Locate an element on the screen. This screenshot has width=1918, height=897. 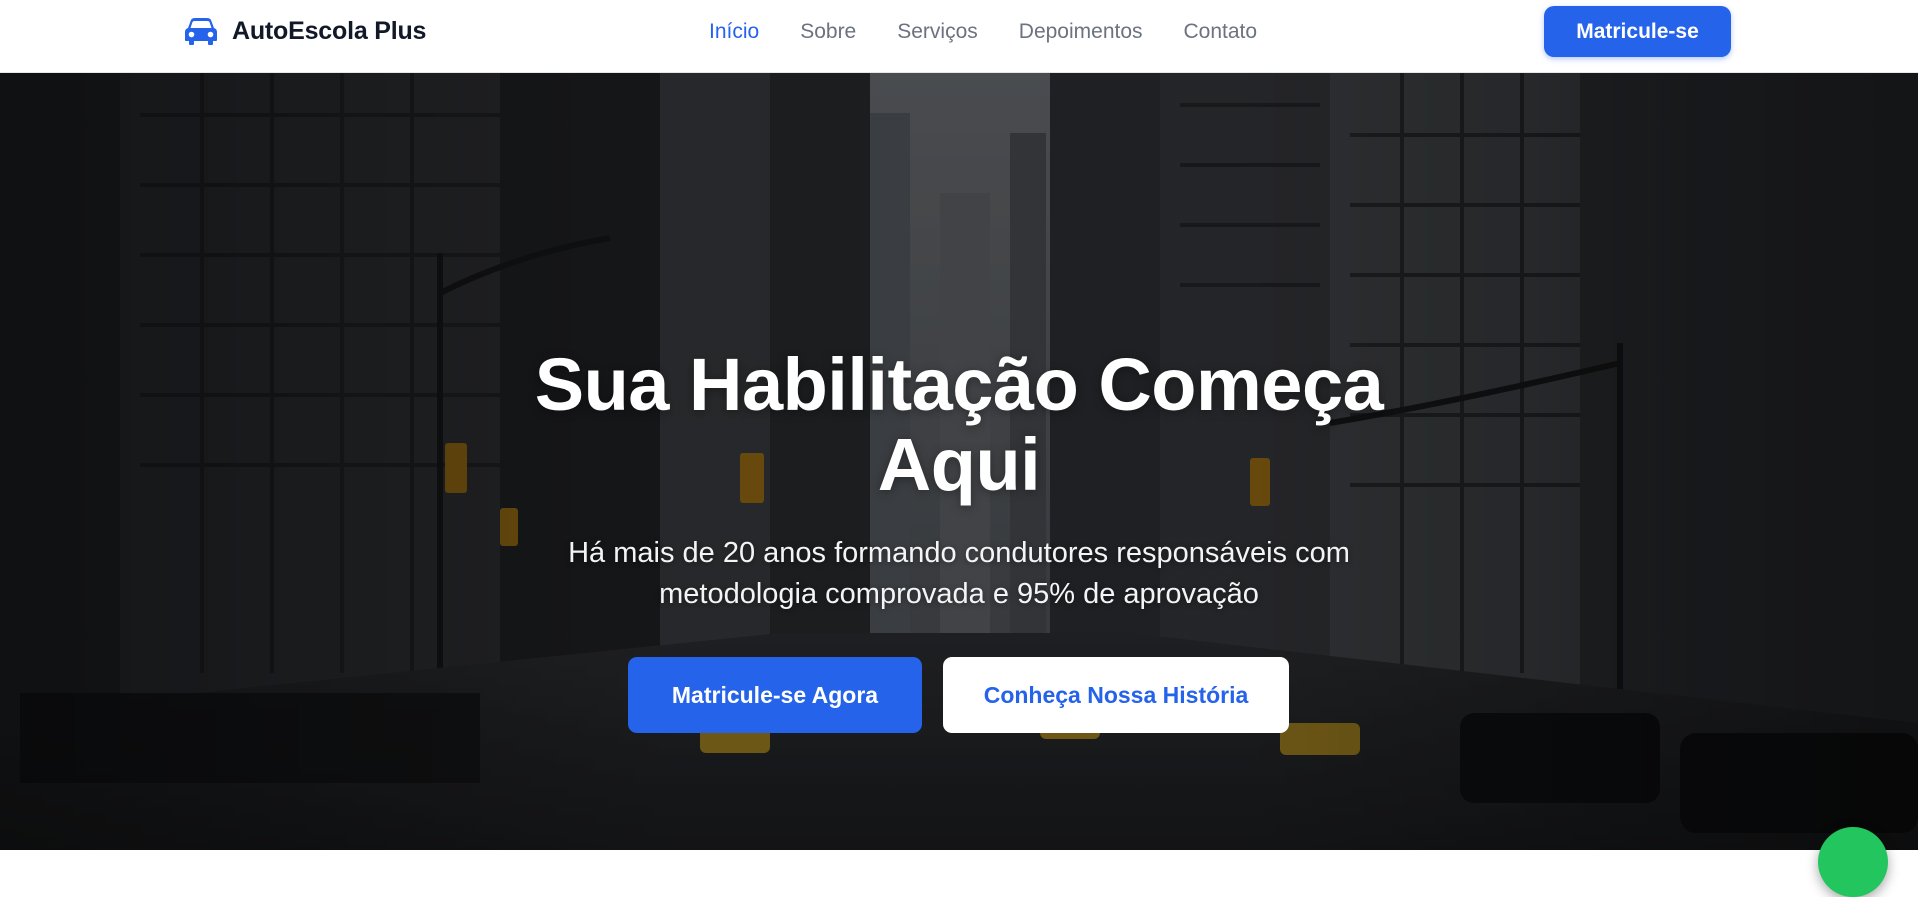
hero-title: Sua Habilitação Começa Aqui is located at coordinates (959, 424).